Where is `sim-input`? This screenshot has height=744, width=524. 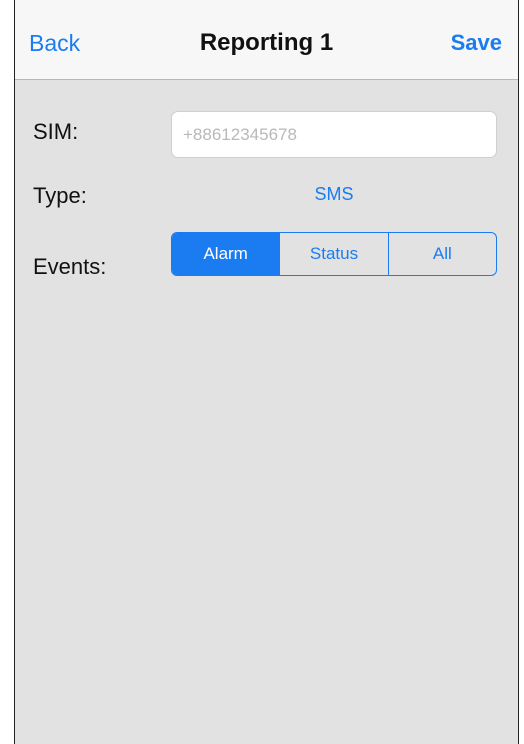
sim-input is located at coordinates (334, 134).